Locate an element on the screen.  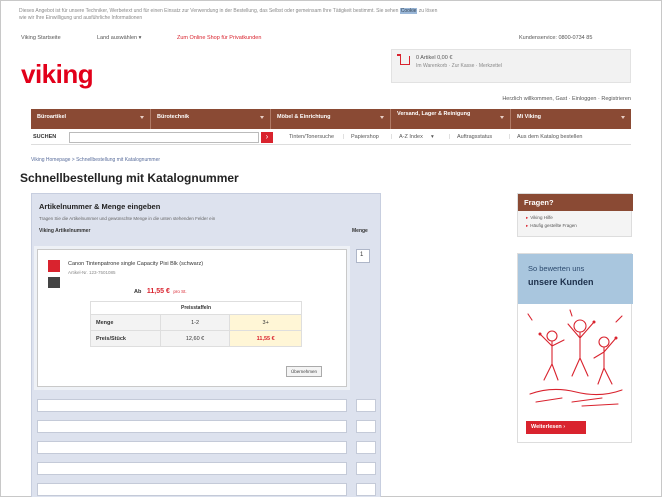
nav-item-label: Büroartikel is located at coordinates (52, 117).